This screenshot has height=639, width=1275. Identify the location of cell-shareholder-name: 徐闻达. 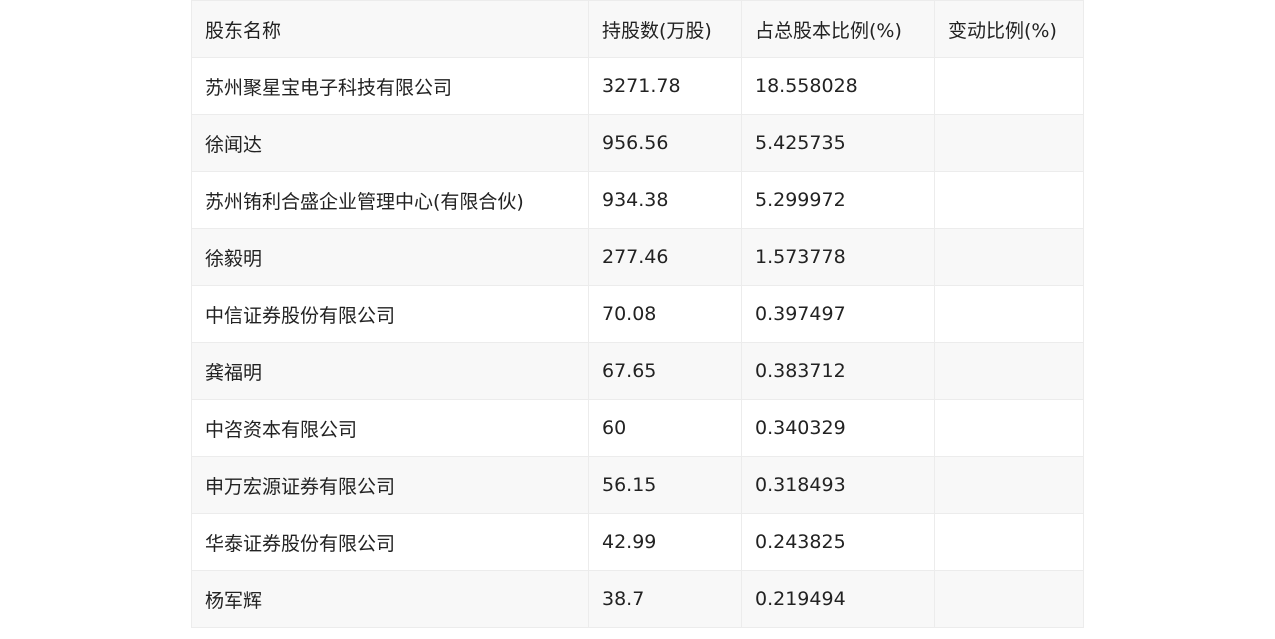
(390, 143).